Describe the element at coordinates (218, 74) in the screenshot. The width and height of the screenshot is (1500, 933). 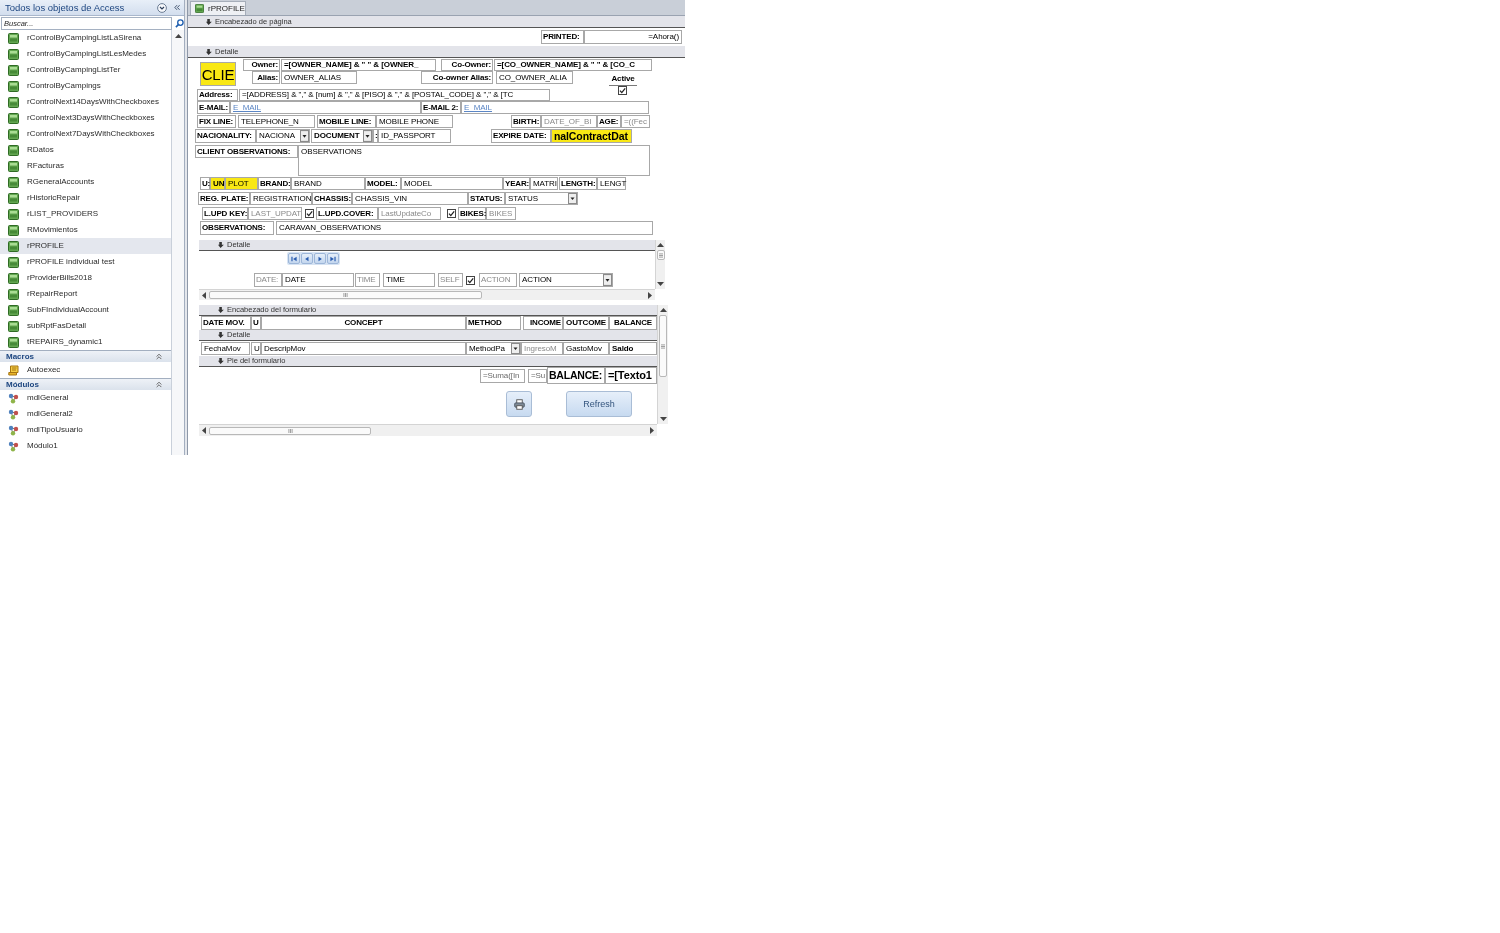
I see `text-field: CLIE` at that location.